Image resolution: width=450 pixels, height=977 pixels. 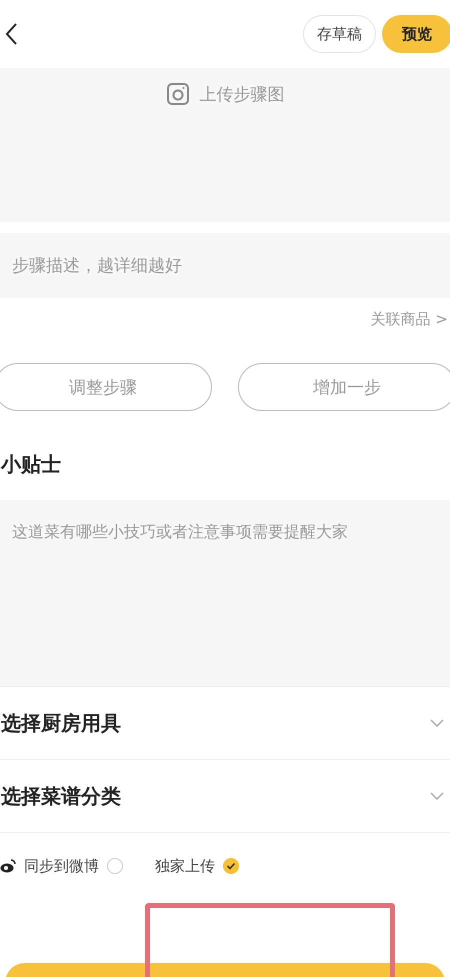 What do you see at coordinates (11, 34) in the screenshot?
I see `back-icon` at bounding box center [11, 34].